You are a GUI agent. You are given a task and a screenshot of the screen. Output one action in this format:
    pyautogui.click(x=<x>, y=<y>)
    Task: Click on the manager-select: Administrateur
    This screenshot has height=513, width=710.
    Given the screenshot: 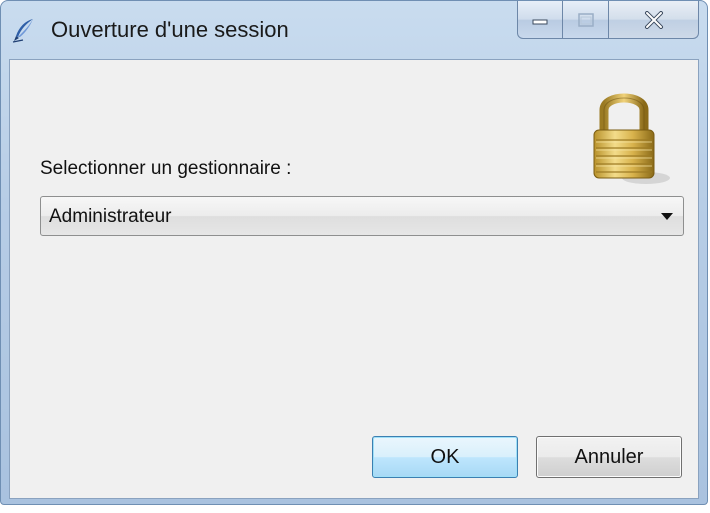 What is the action you would take?
    pyautogui.click(x=362, y=216)
    